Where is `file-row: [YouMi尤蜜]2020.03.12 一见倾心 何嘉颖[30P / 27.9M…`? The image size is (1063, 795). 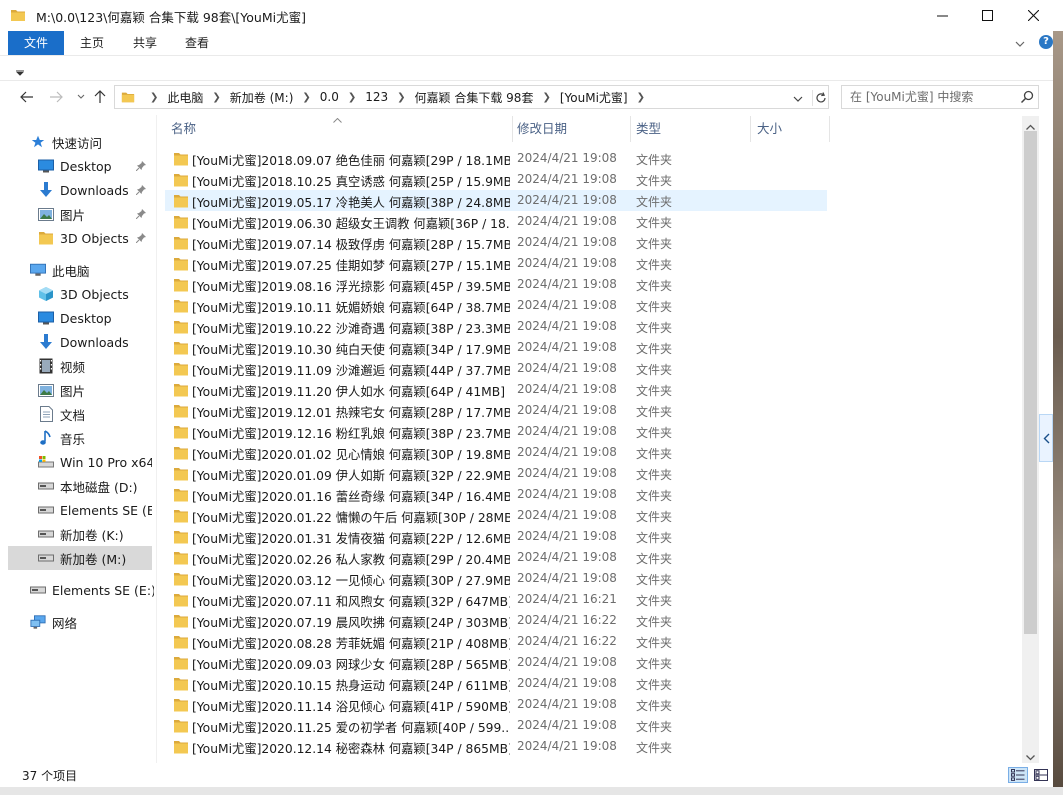 file-row: [YouMi尤蜜]2020.03.12 一见倾心 何嘉颖[30P / 27.9M… is located at coordinates (496, 578).